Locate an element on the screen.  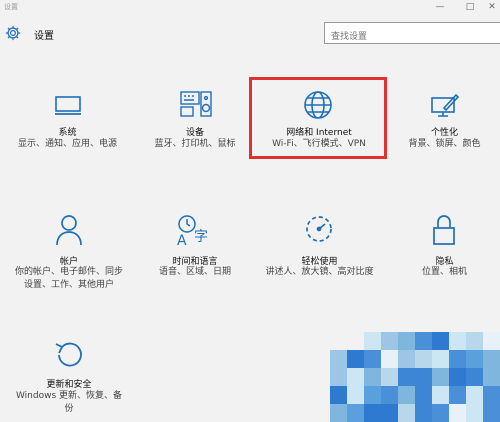
tile-description: 你的帐户、电子邮件、同步设置、工作、其他用户 is located at coordinates (68, 278).